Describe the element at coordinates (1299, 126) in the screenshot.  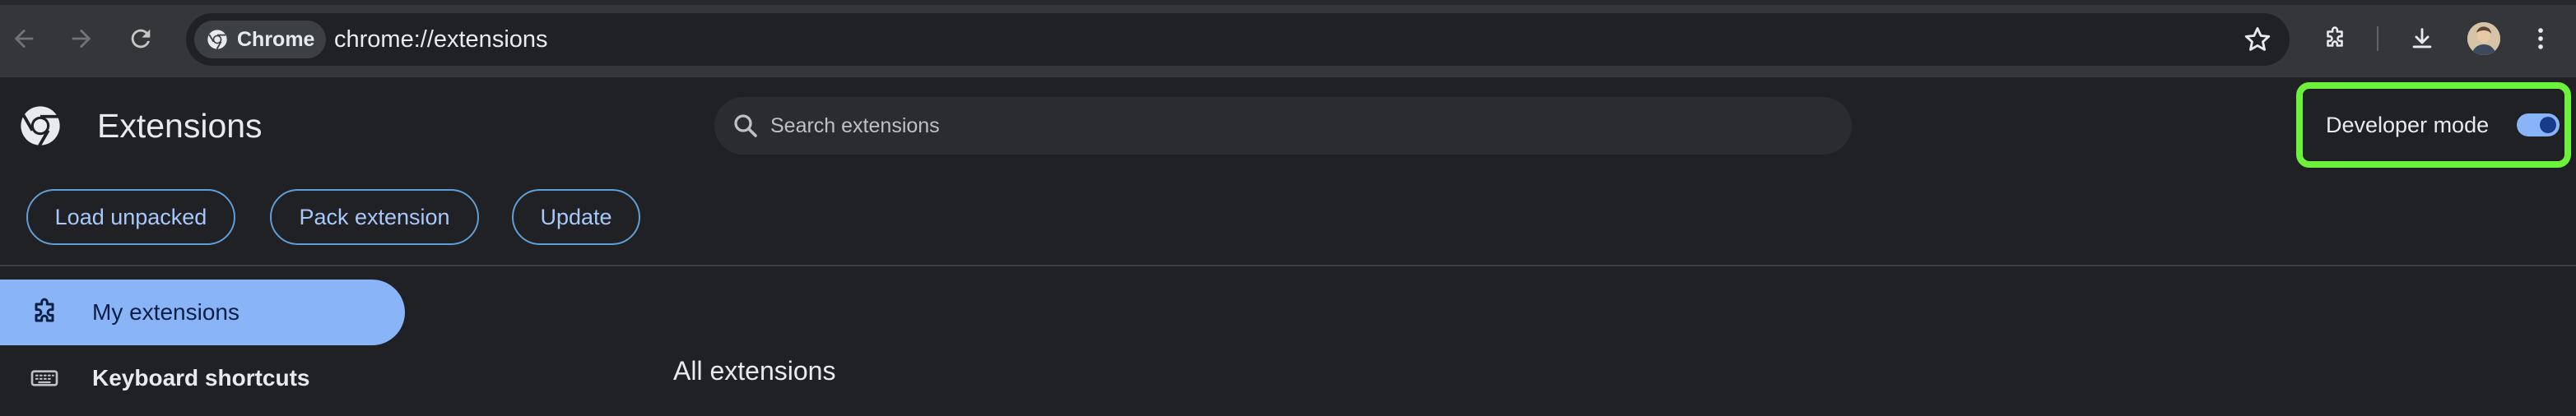
I see `search-input` at that location.